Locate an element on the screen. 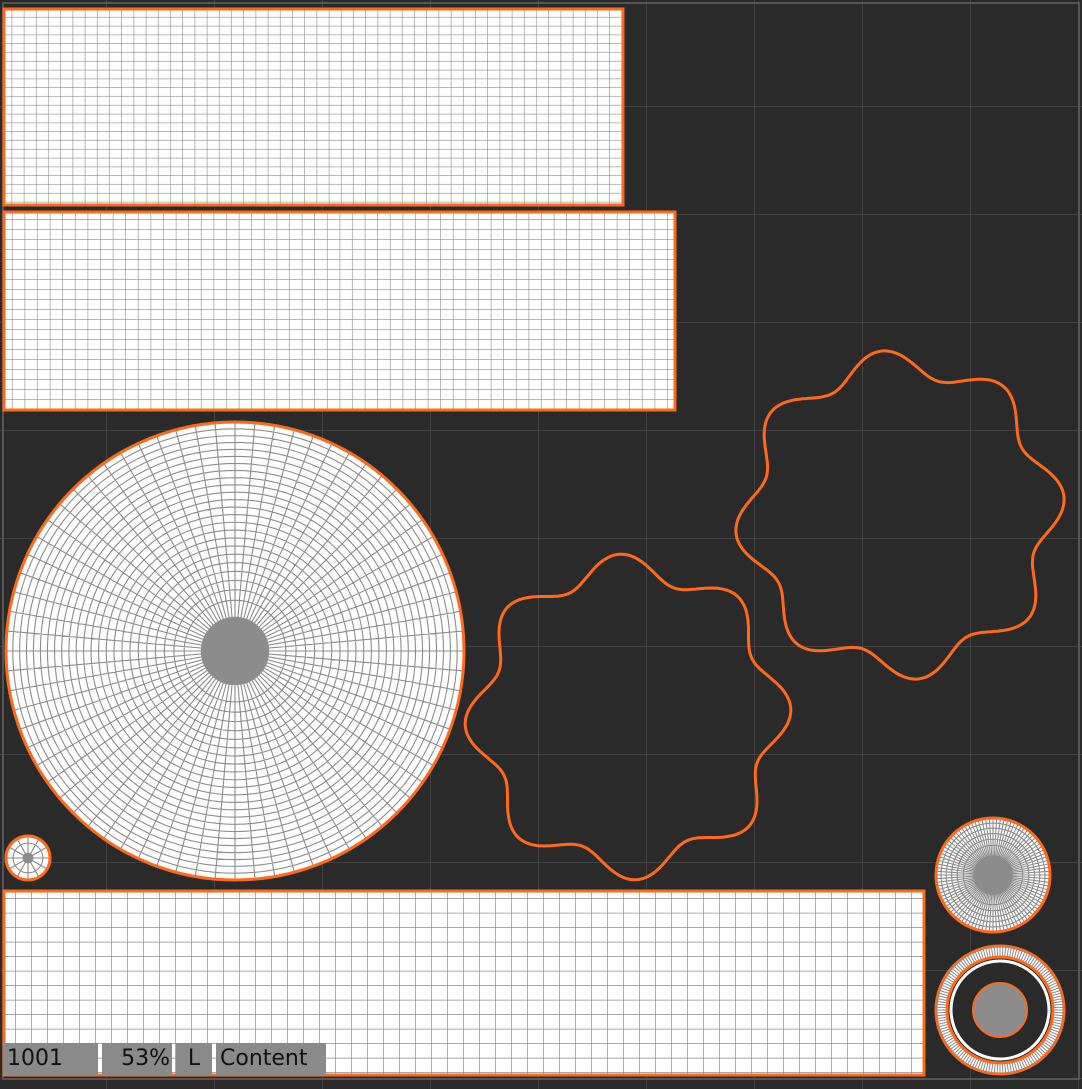  status-mode: L is located at coordinates (194, 1059).